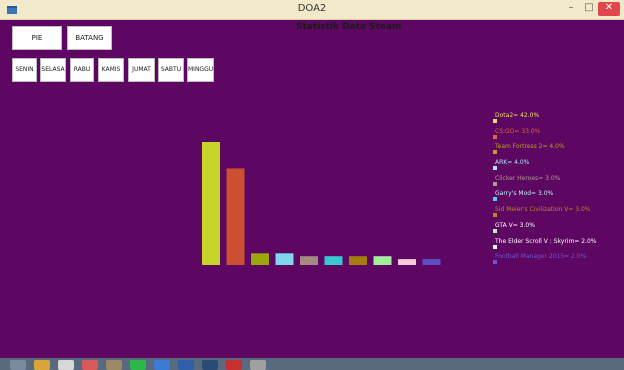 This screenshot has width=624, height=370. Describe the element at coordinates (333, 260) in the screenshot. I see `bar-garry-s-mod` at that location.